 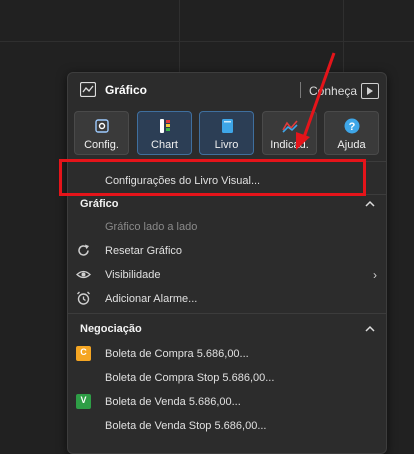 What do you see at coordinates (99, 204) in the screenshot?
I see `chart-section-title: Gráfico` at bounding box center [99, 204].